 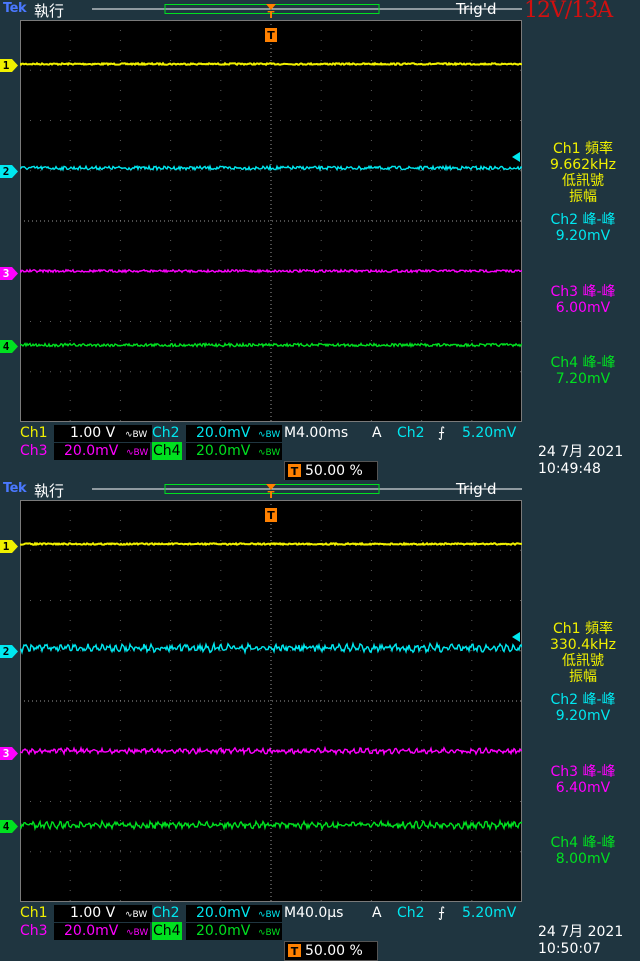 I want to click on timebase: M40.0µs, so click(x=313, y=913).